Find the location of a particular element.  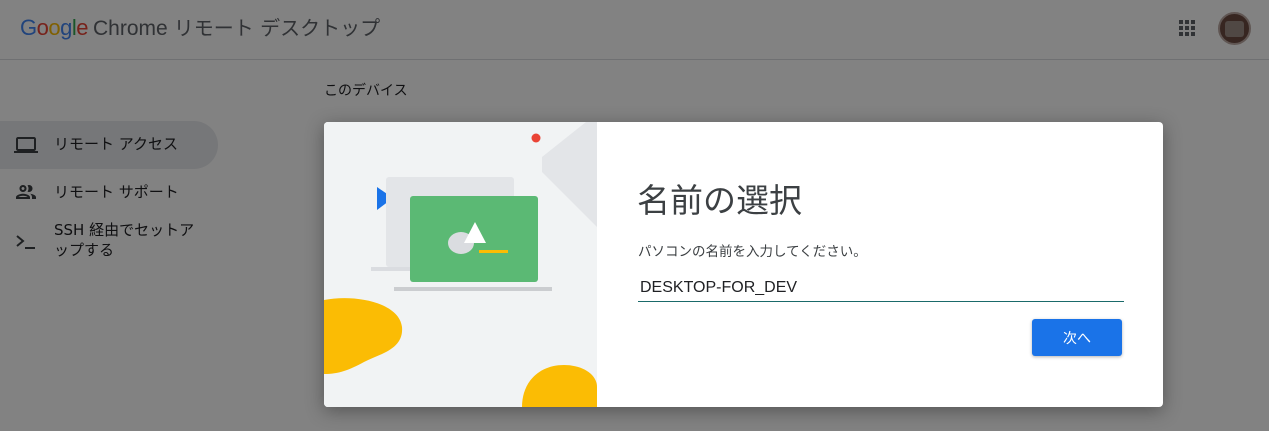

computer-name-input is located at coordinates (881, 288).